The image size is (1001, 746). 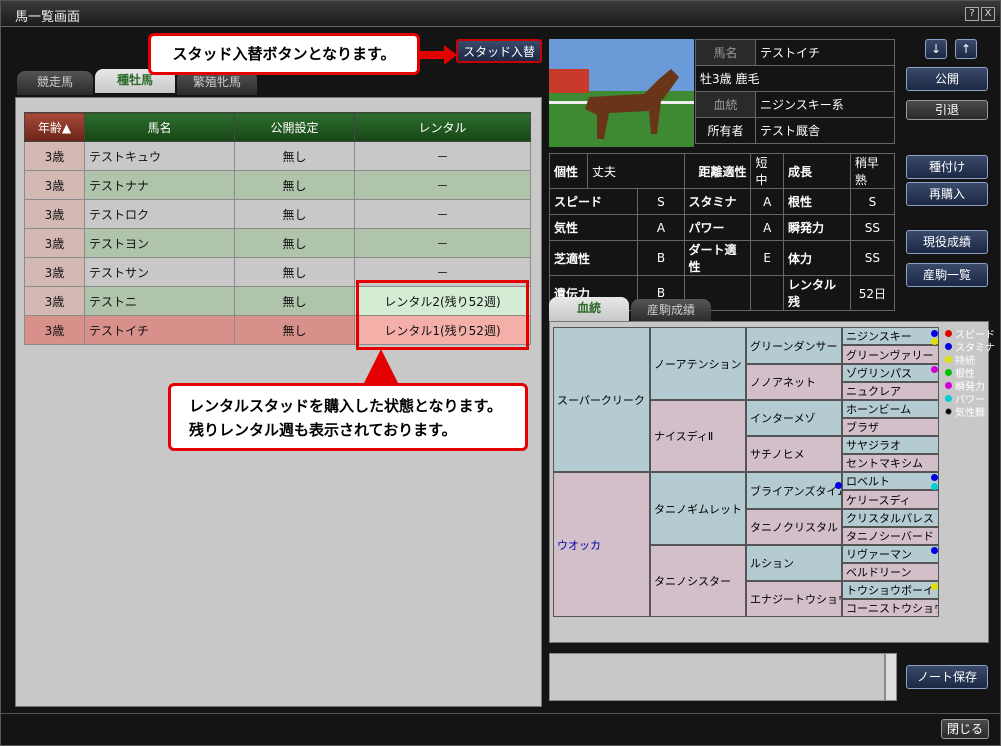 What do you see at coordinates (636, 171) in the screenshot?
I see `stat-value: 丈夫` at bounding box center [636, 171].